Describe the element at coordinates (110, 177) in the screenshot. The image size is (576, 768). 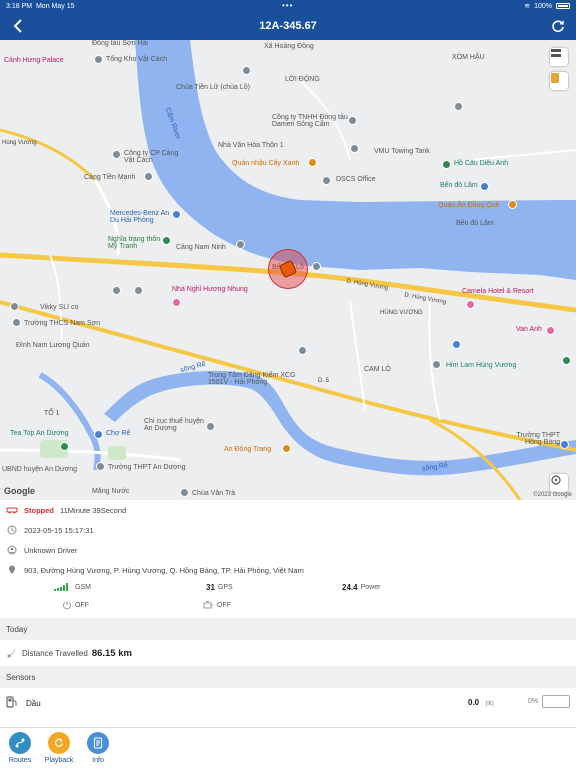
I see `map-label: Cảng Tiền Mạnh` at that location.